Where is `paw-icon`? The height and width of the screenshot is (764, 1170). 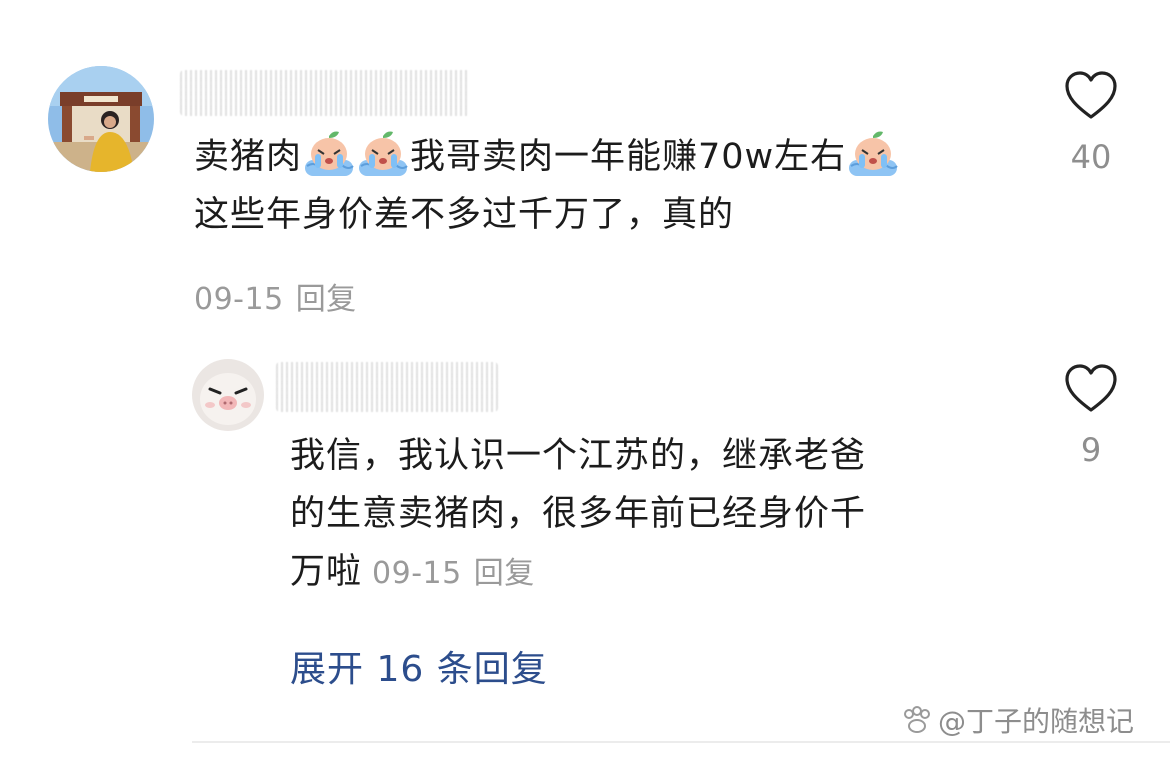
paw-icon is located at coordinates (917, 719).